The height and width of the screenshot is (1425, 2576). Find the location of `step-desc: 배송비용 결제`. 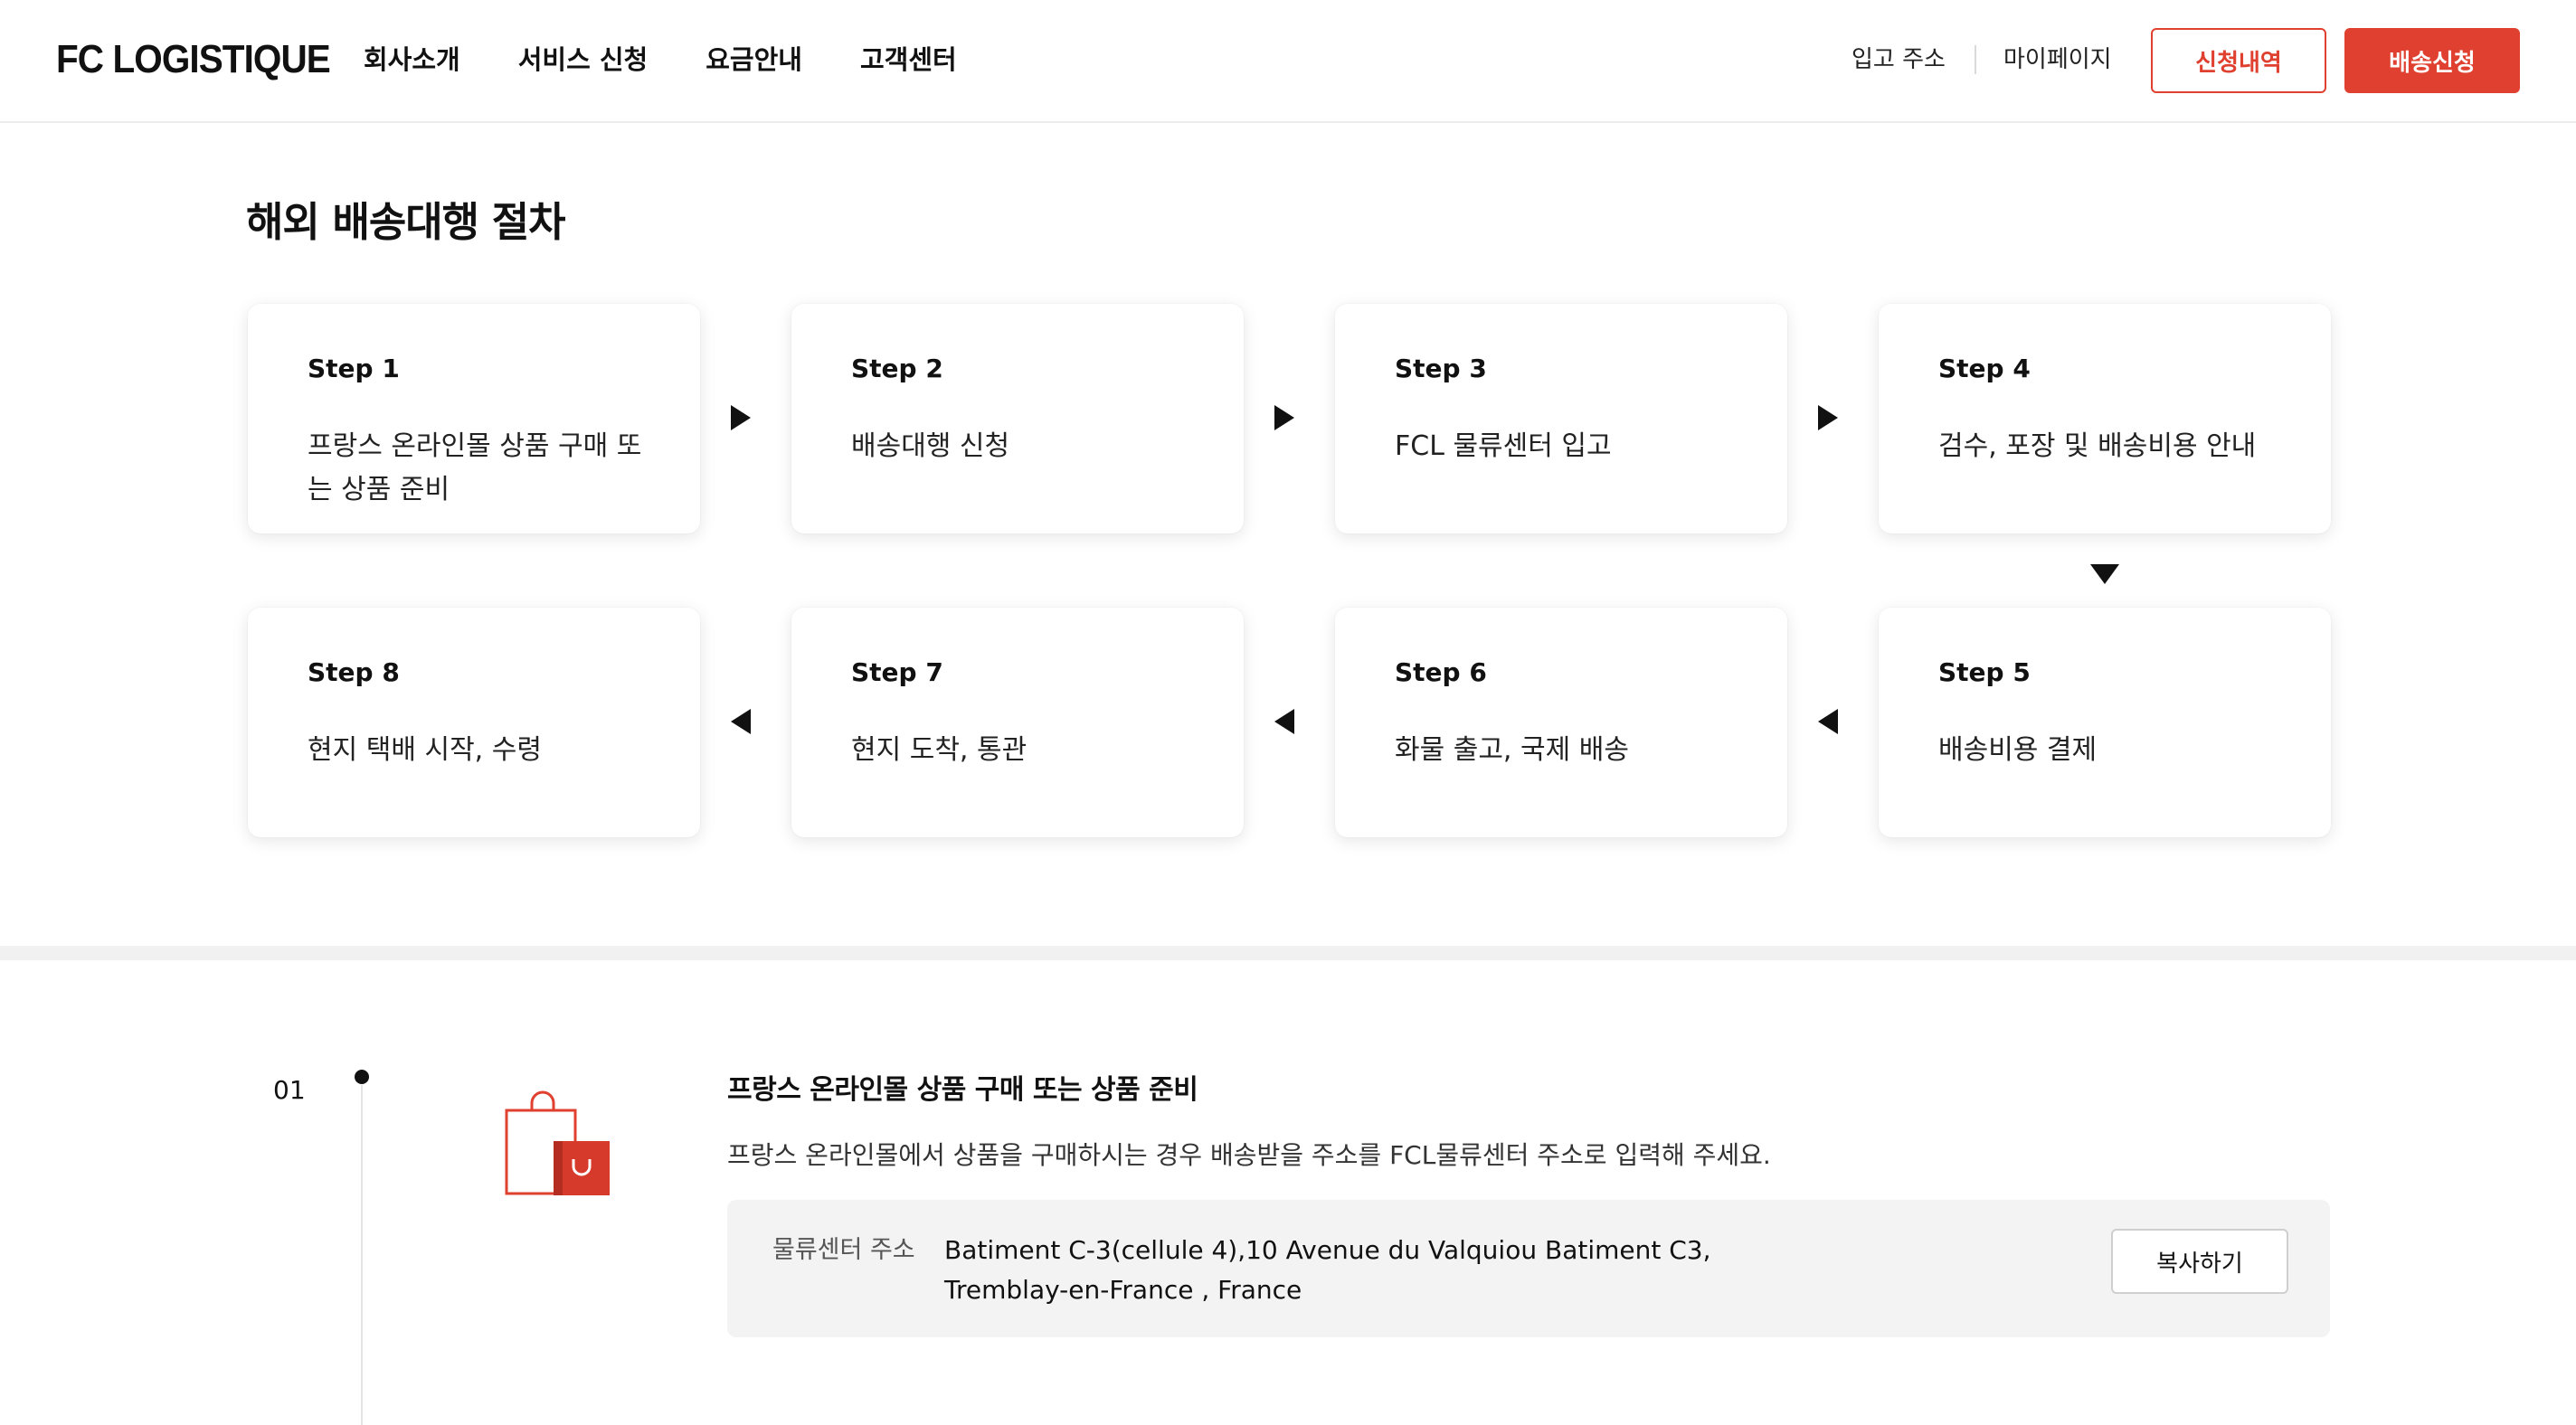

step-desc: 배송비용 결제 is located at coordinates (2018, 750).